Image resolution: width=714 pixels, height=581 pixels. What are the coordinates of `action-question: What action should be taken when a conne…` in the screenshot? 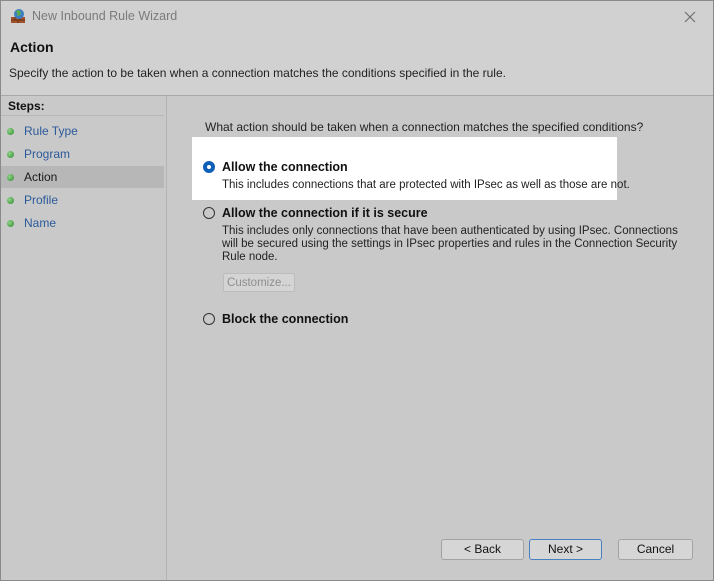 It's located at (424, 127).